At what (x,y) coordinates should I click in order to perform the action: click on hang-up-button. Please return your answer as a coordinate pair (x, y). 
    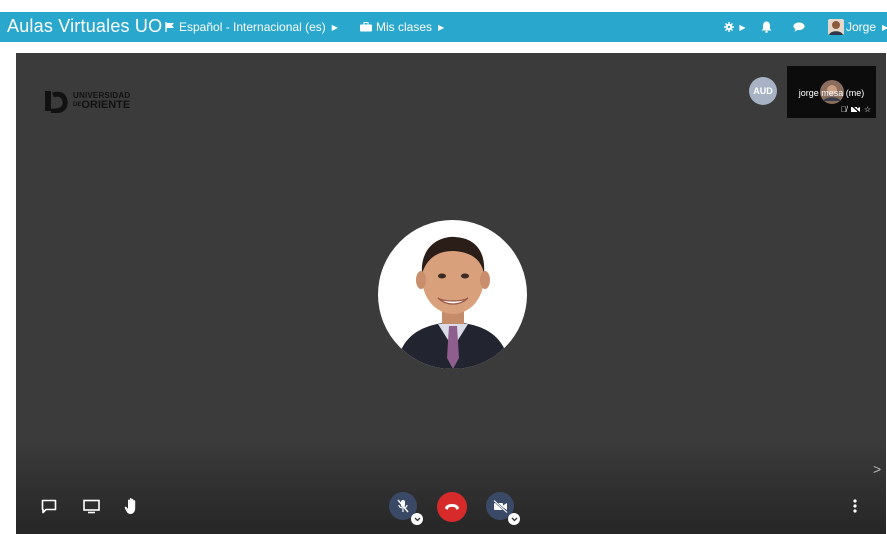
    Looking at the image, I should click on (452, 507).